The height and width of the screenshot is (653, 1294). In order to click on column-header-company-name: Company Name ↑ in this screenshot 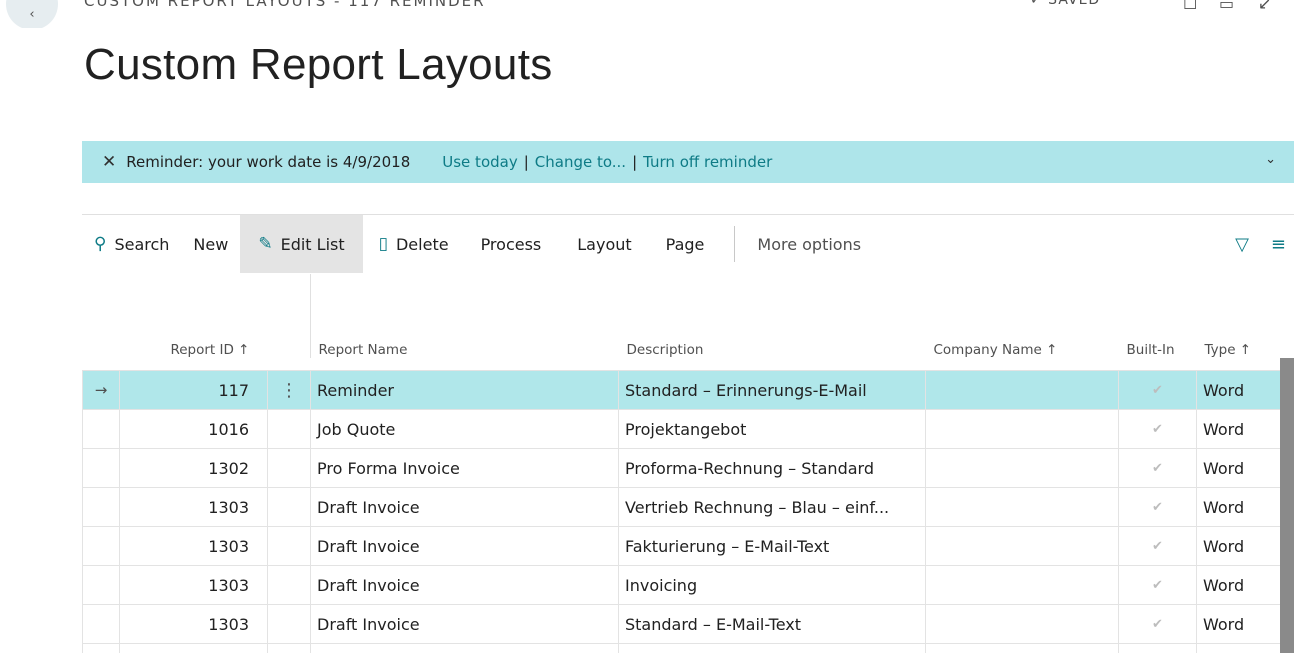, I will do `click(1022, 322)`.